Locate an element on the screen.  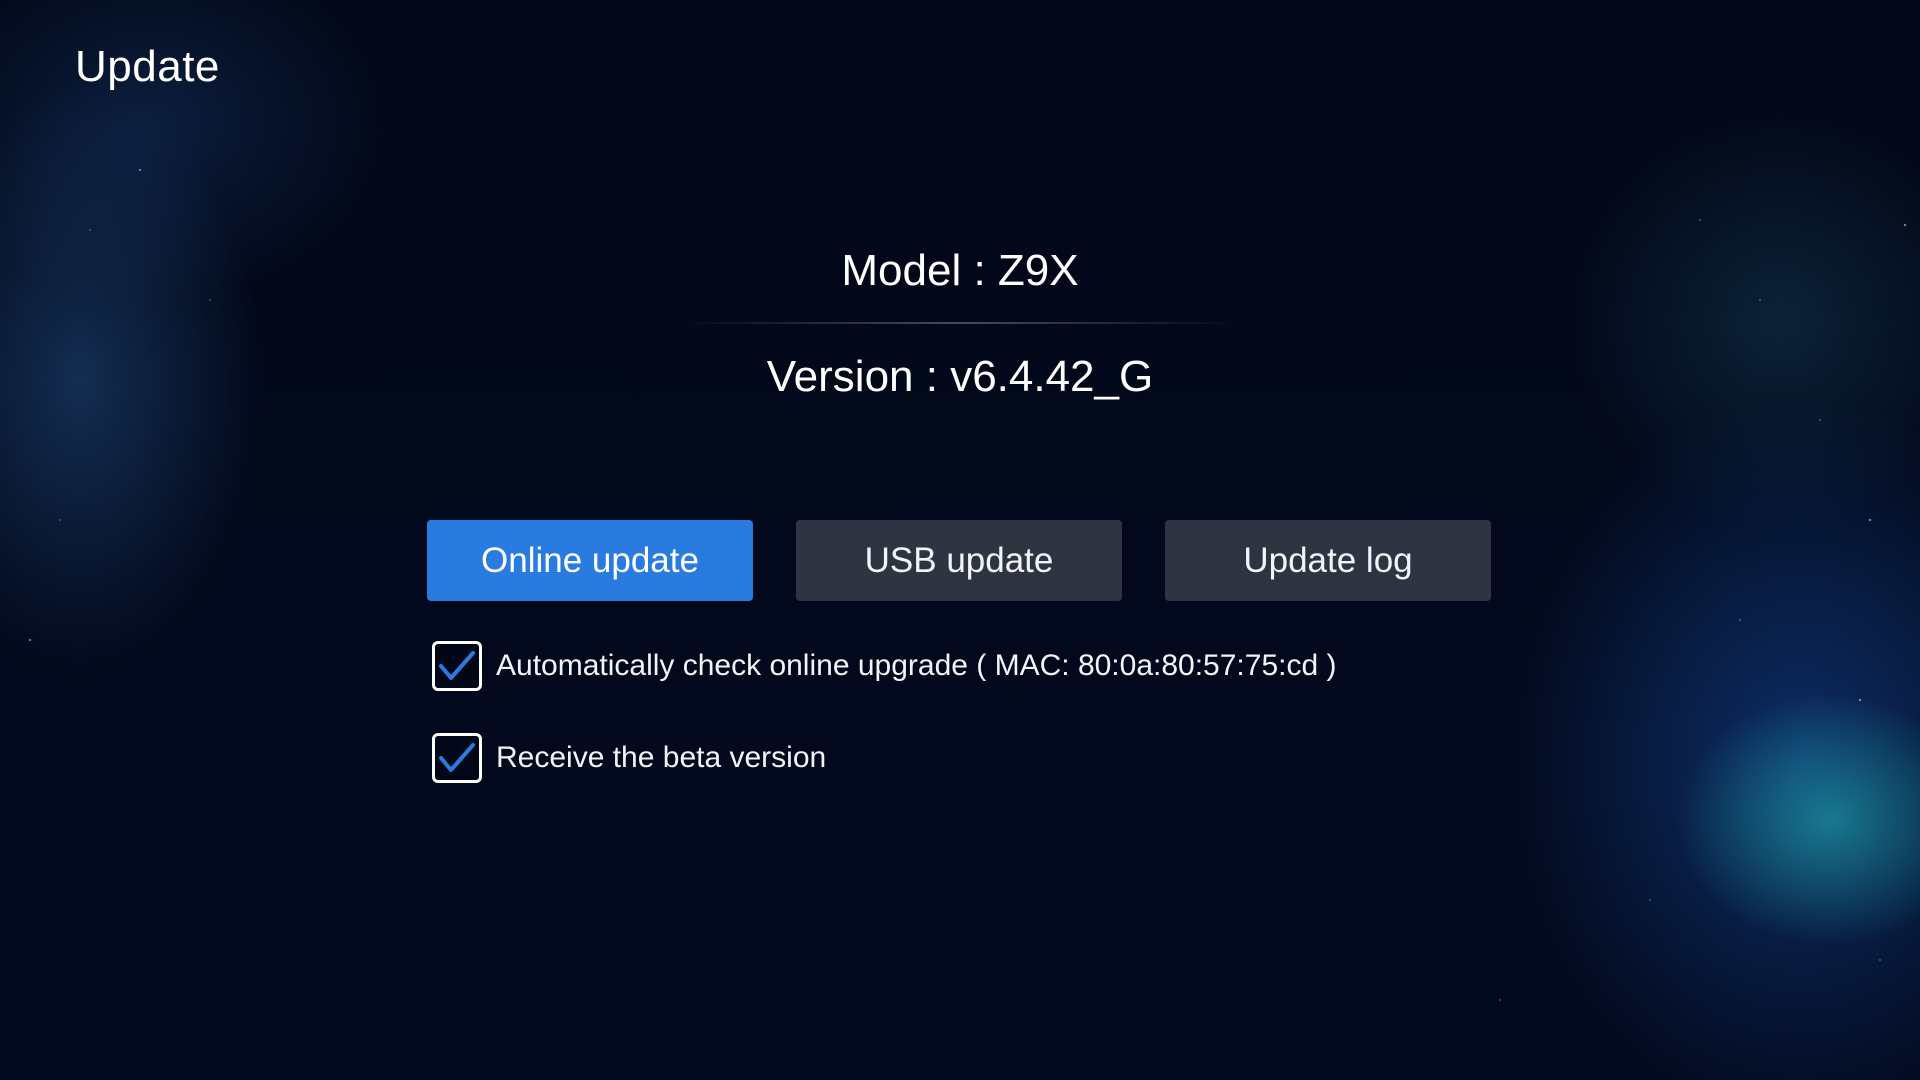
auto-check-checkbox is located at coordinates (457, 666).